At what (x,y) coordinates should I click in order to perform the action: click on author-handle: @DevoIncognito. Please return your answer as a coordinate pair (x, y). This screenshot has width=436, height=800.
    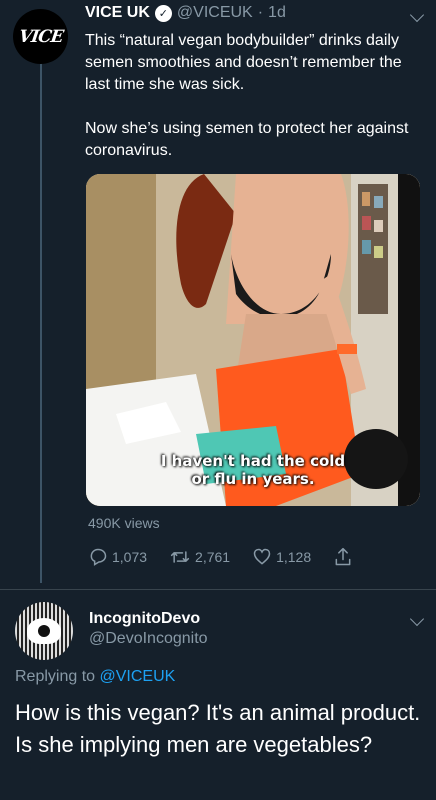
    Looking at the image, I should click on (148, 639).